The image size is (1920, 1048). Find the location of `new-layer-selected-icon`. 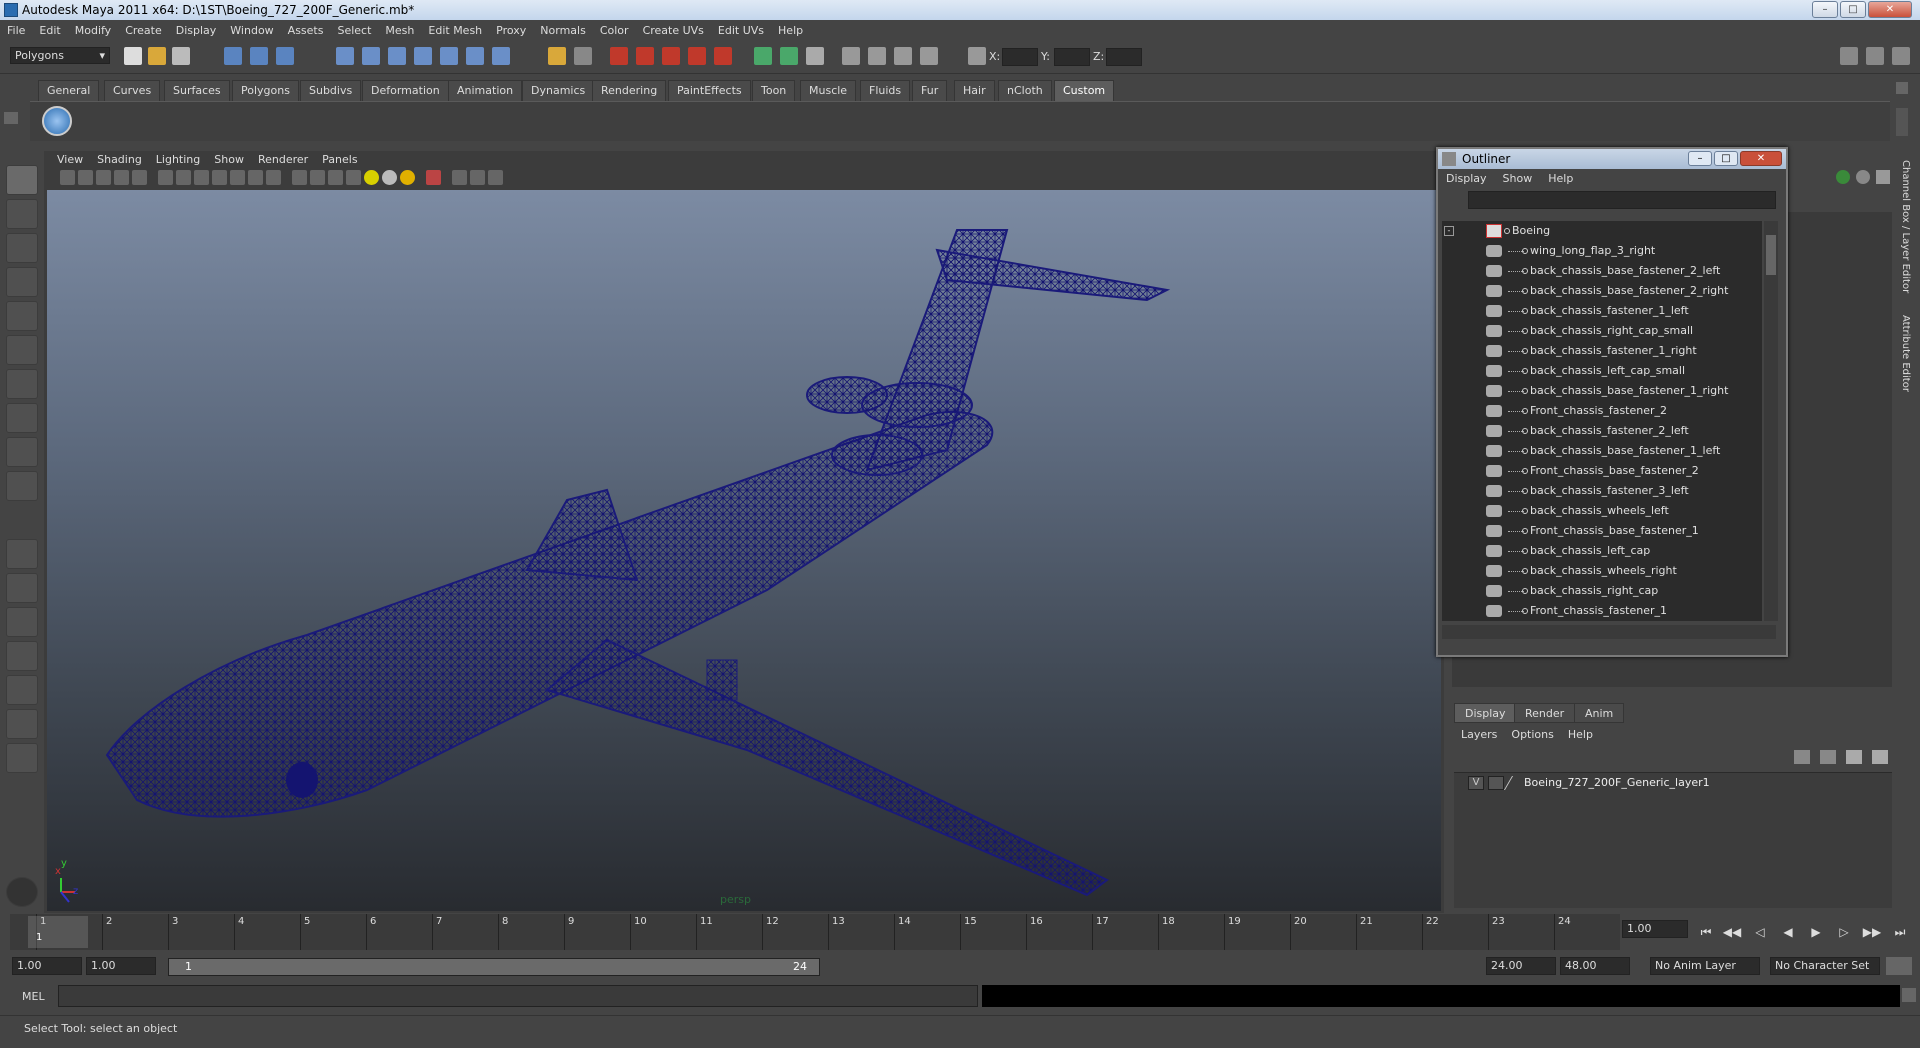

new-layer-selected-icon is located at coordinates (1880, 757).